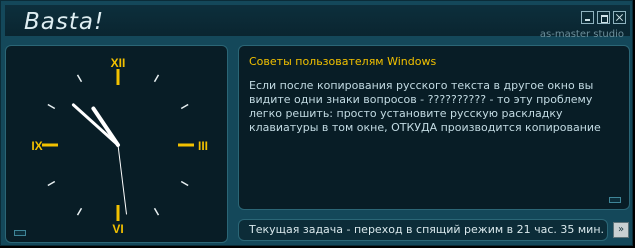  What do you see at coordinates (587, 17) in the screenshot?
I see `minimize-icon` at bounding box center [587, 17].